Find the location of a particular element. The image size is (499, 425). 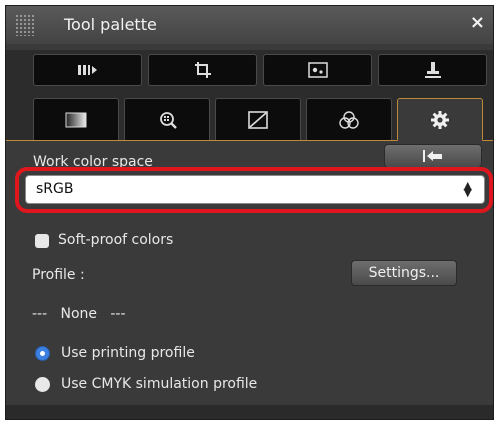

soft-proof-label: Soft-proof colors is located at coordinates (116, 240).